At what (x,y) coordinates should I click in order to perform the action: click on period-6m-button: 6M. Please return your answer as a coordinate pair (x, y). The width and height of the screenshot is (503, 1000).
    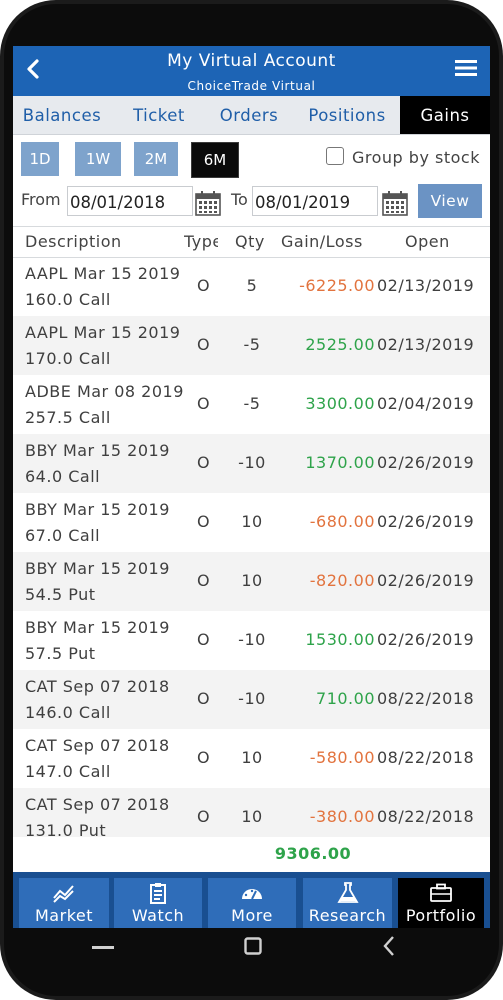
    Looking at the image, I should click on (215, 160).